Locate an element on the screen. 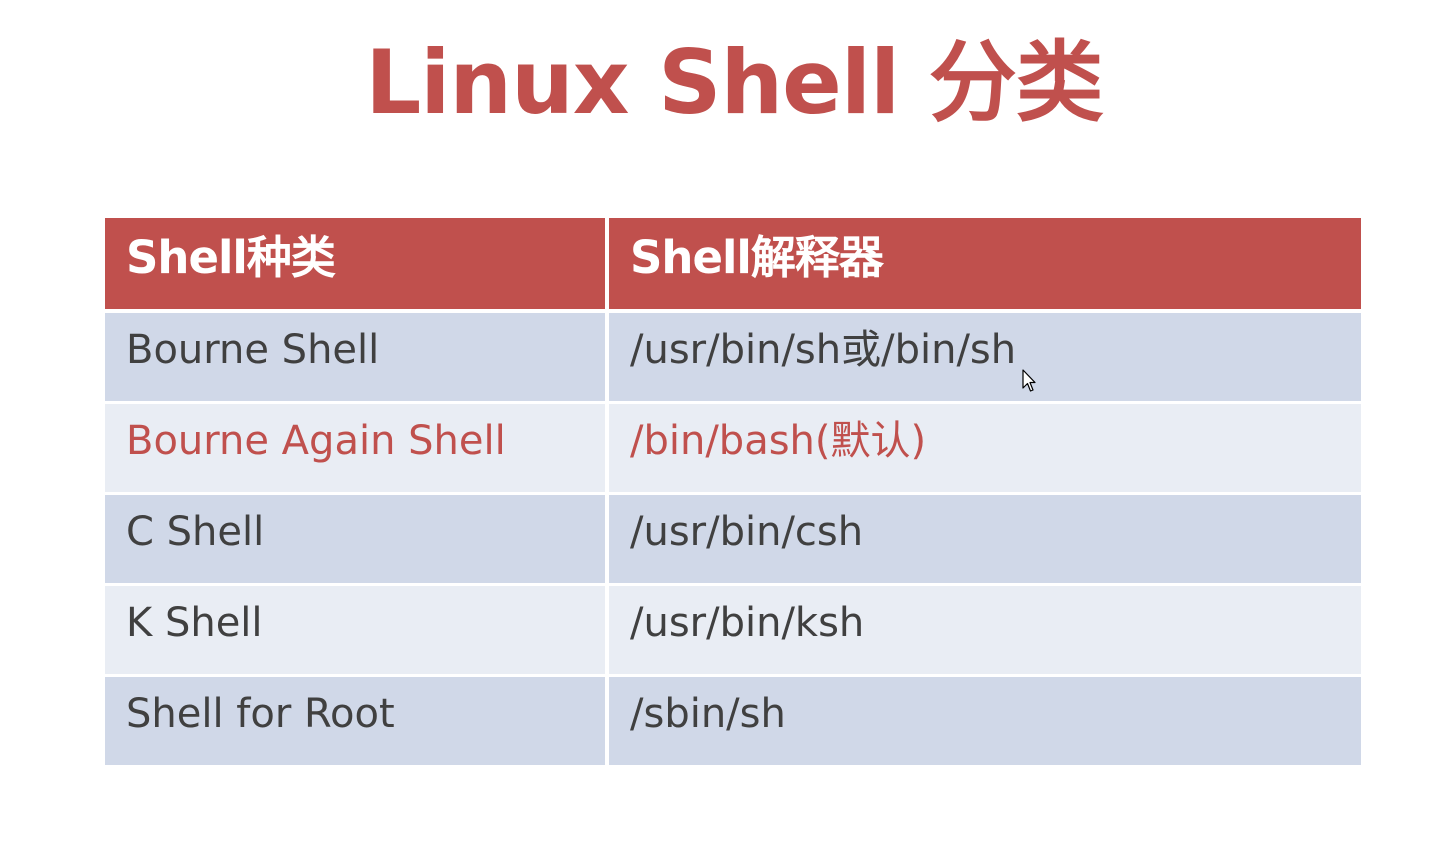 The height and width of the screenshot is (856, 1452). shell-type-cell: K Shell is located at coordinates (357, 628).